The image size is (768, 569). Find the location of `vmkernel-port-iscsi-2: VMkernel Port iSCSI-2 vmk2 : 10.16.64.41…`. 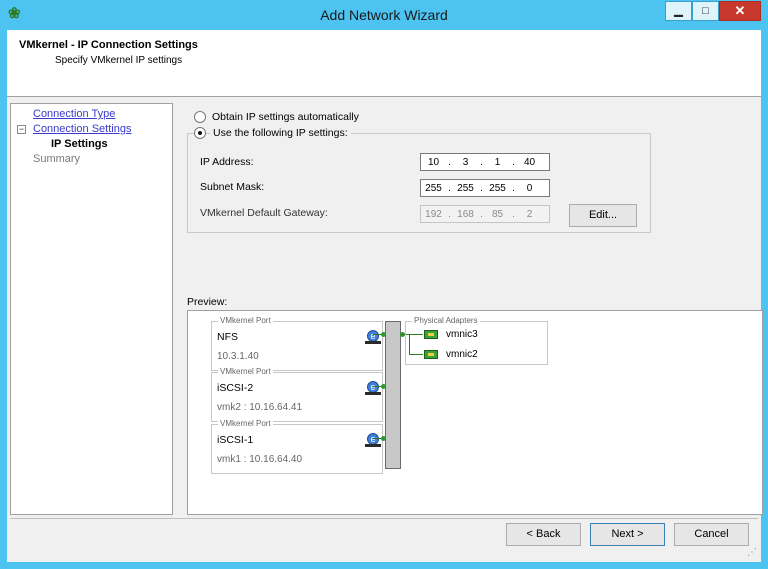

vmkernel-port-iscsi-2: VMkernel Port iSCSI-2 vmk2 : 10.16.64.41… is located at coordinates (297, 394).